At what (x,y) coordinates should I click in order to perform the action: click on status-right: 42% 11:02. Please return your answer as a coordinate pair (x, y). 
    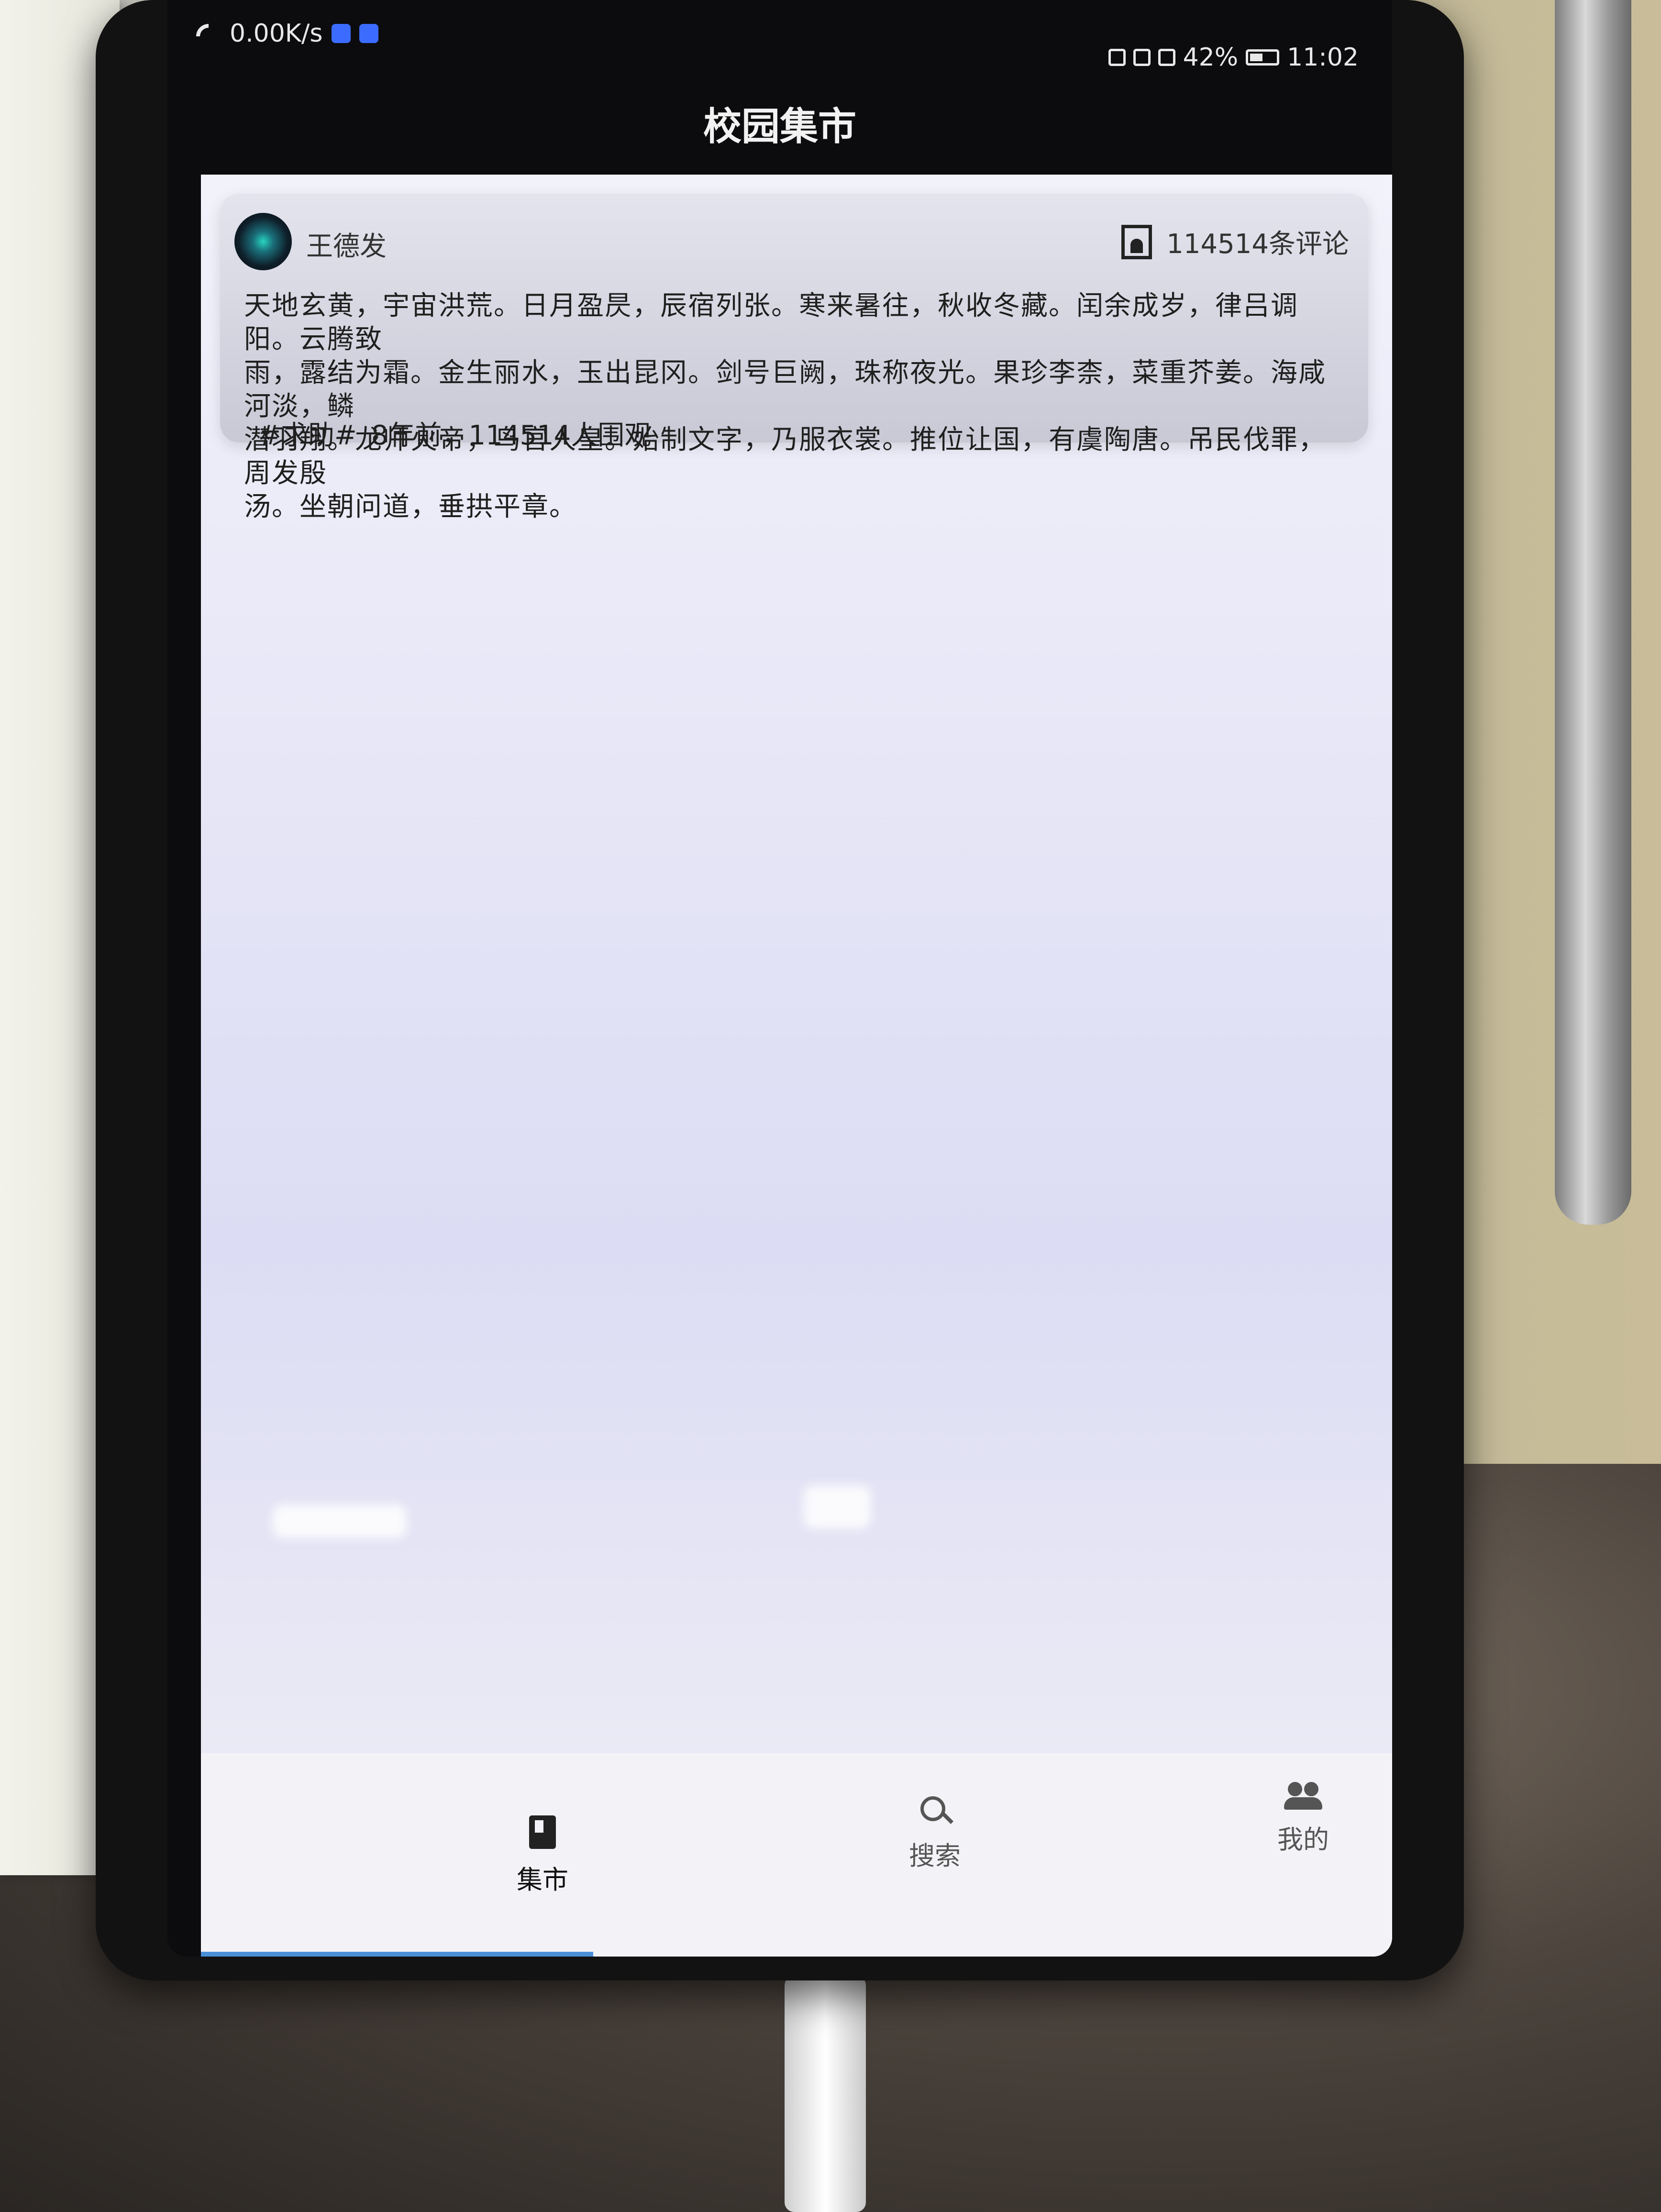
    Looking at the image, I should click on (1234, 57).